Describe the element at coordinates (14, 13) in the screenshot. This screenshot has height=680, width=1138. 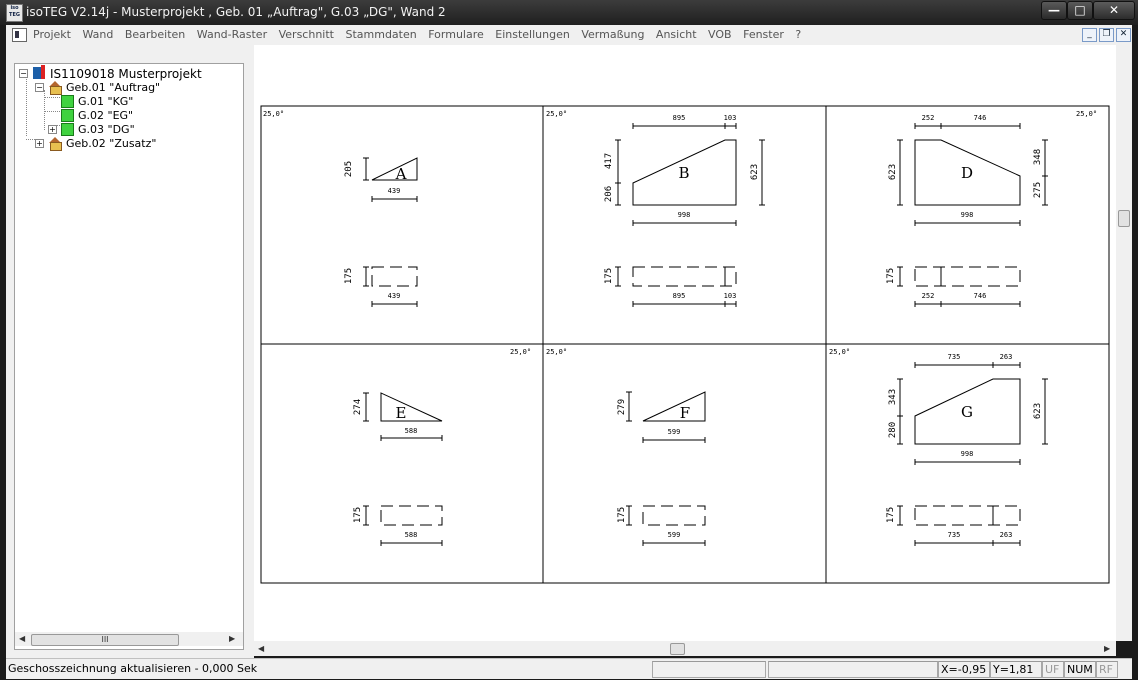
I see `app-logo-icon: iso TEG` at that location.